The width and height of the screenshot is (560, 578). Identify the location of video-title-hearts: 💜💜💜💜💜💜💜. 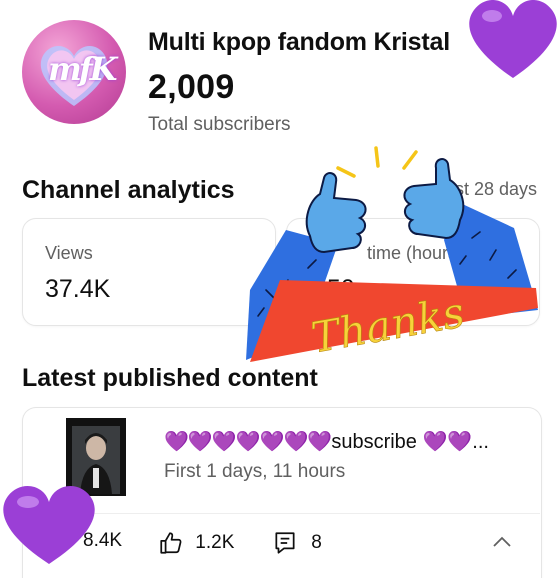
(248, 442).